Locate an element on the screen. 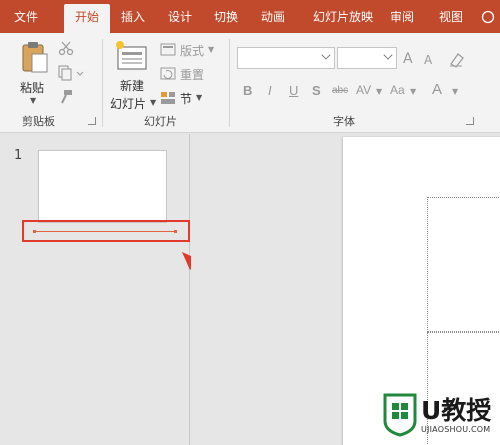 Image resolution: width=500 pixels, height=445 pixels. tab-transitions: 切换 is located at coordinates (226, 16).